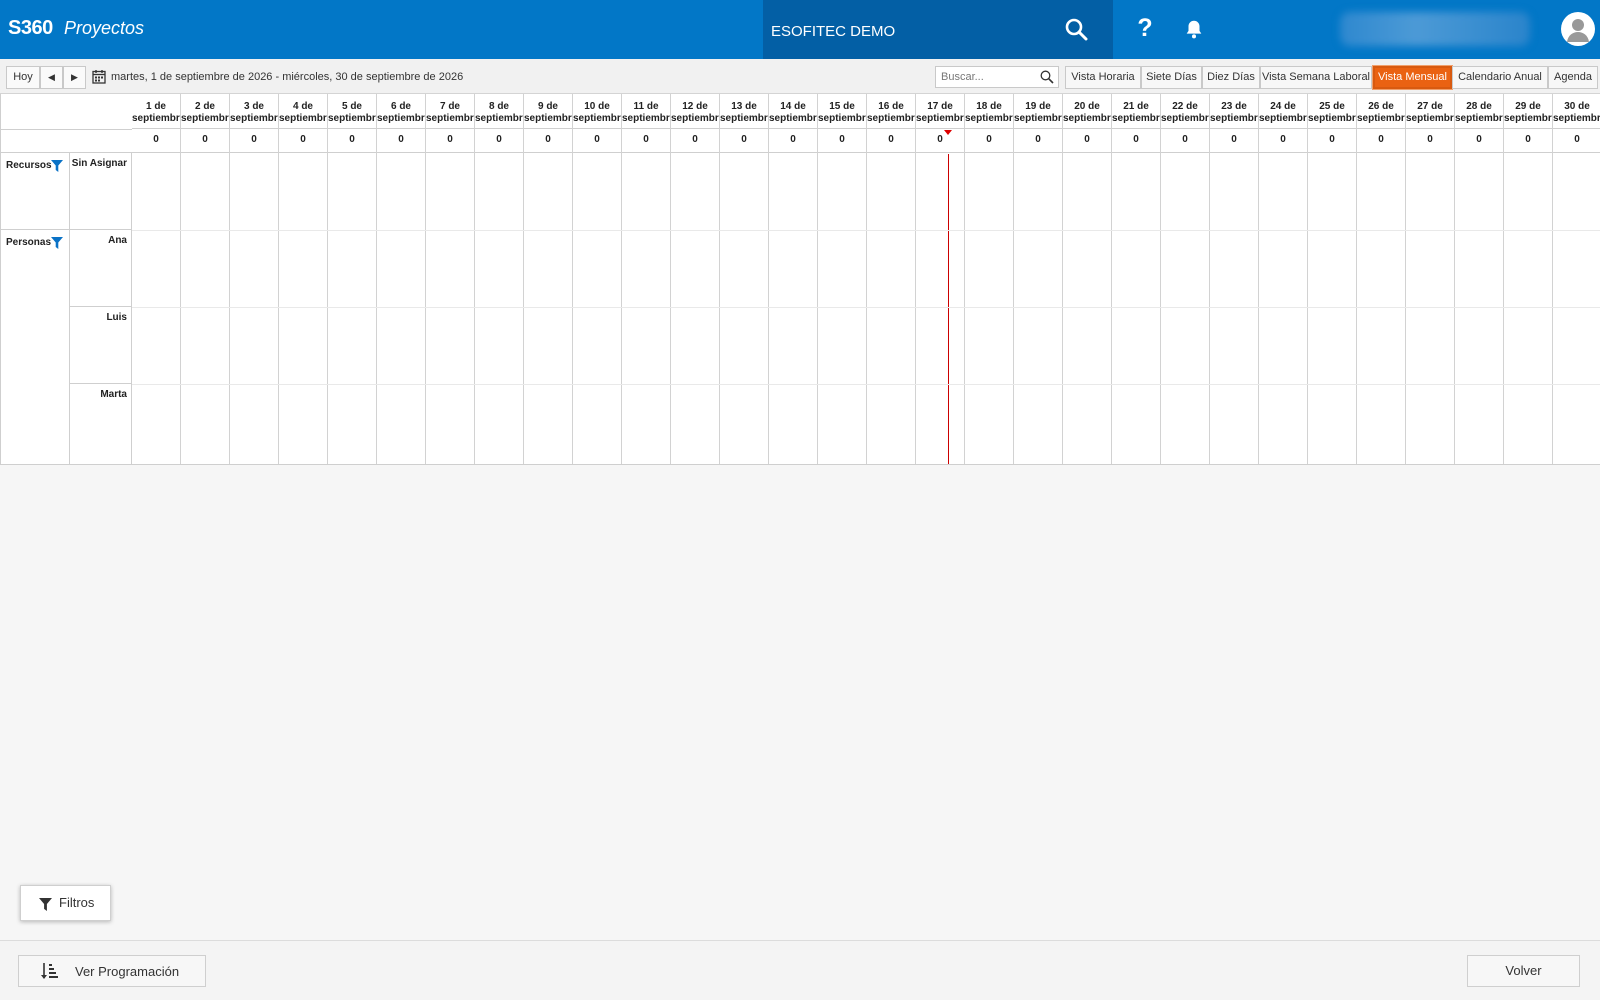 The height and width of the screenshot is (1000, 1600). What do you see at coordinates (205, 279) in the screenshot?
I see `day-column: 2 deseptiembre0` at bounding box center [205, 279].